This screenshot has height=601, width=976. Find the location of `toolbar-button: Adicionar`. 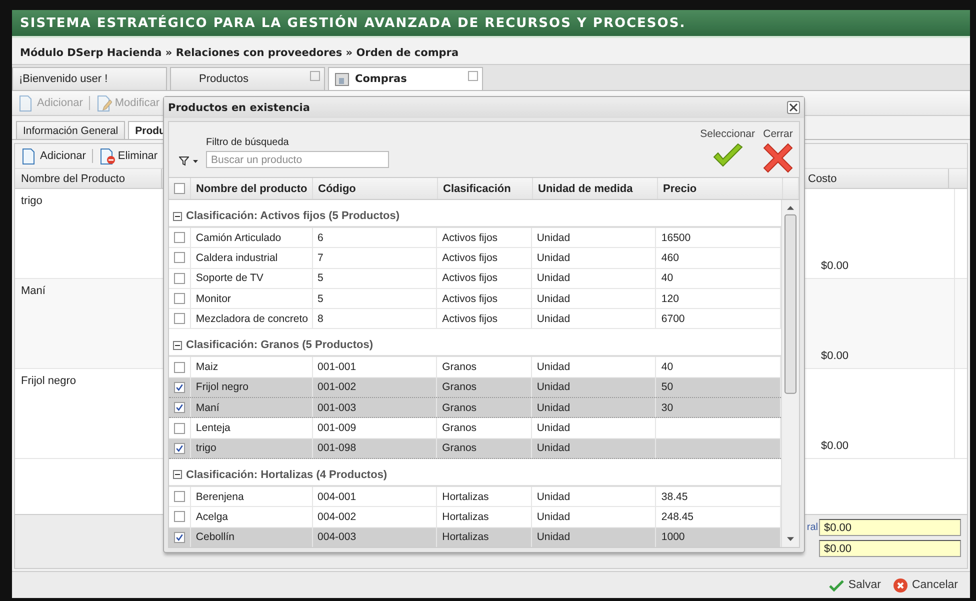

toolbar-button: Adicionar is located at coordinates (53, 156).